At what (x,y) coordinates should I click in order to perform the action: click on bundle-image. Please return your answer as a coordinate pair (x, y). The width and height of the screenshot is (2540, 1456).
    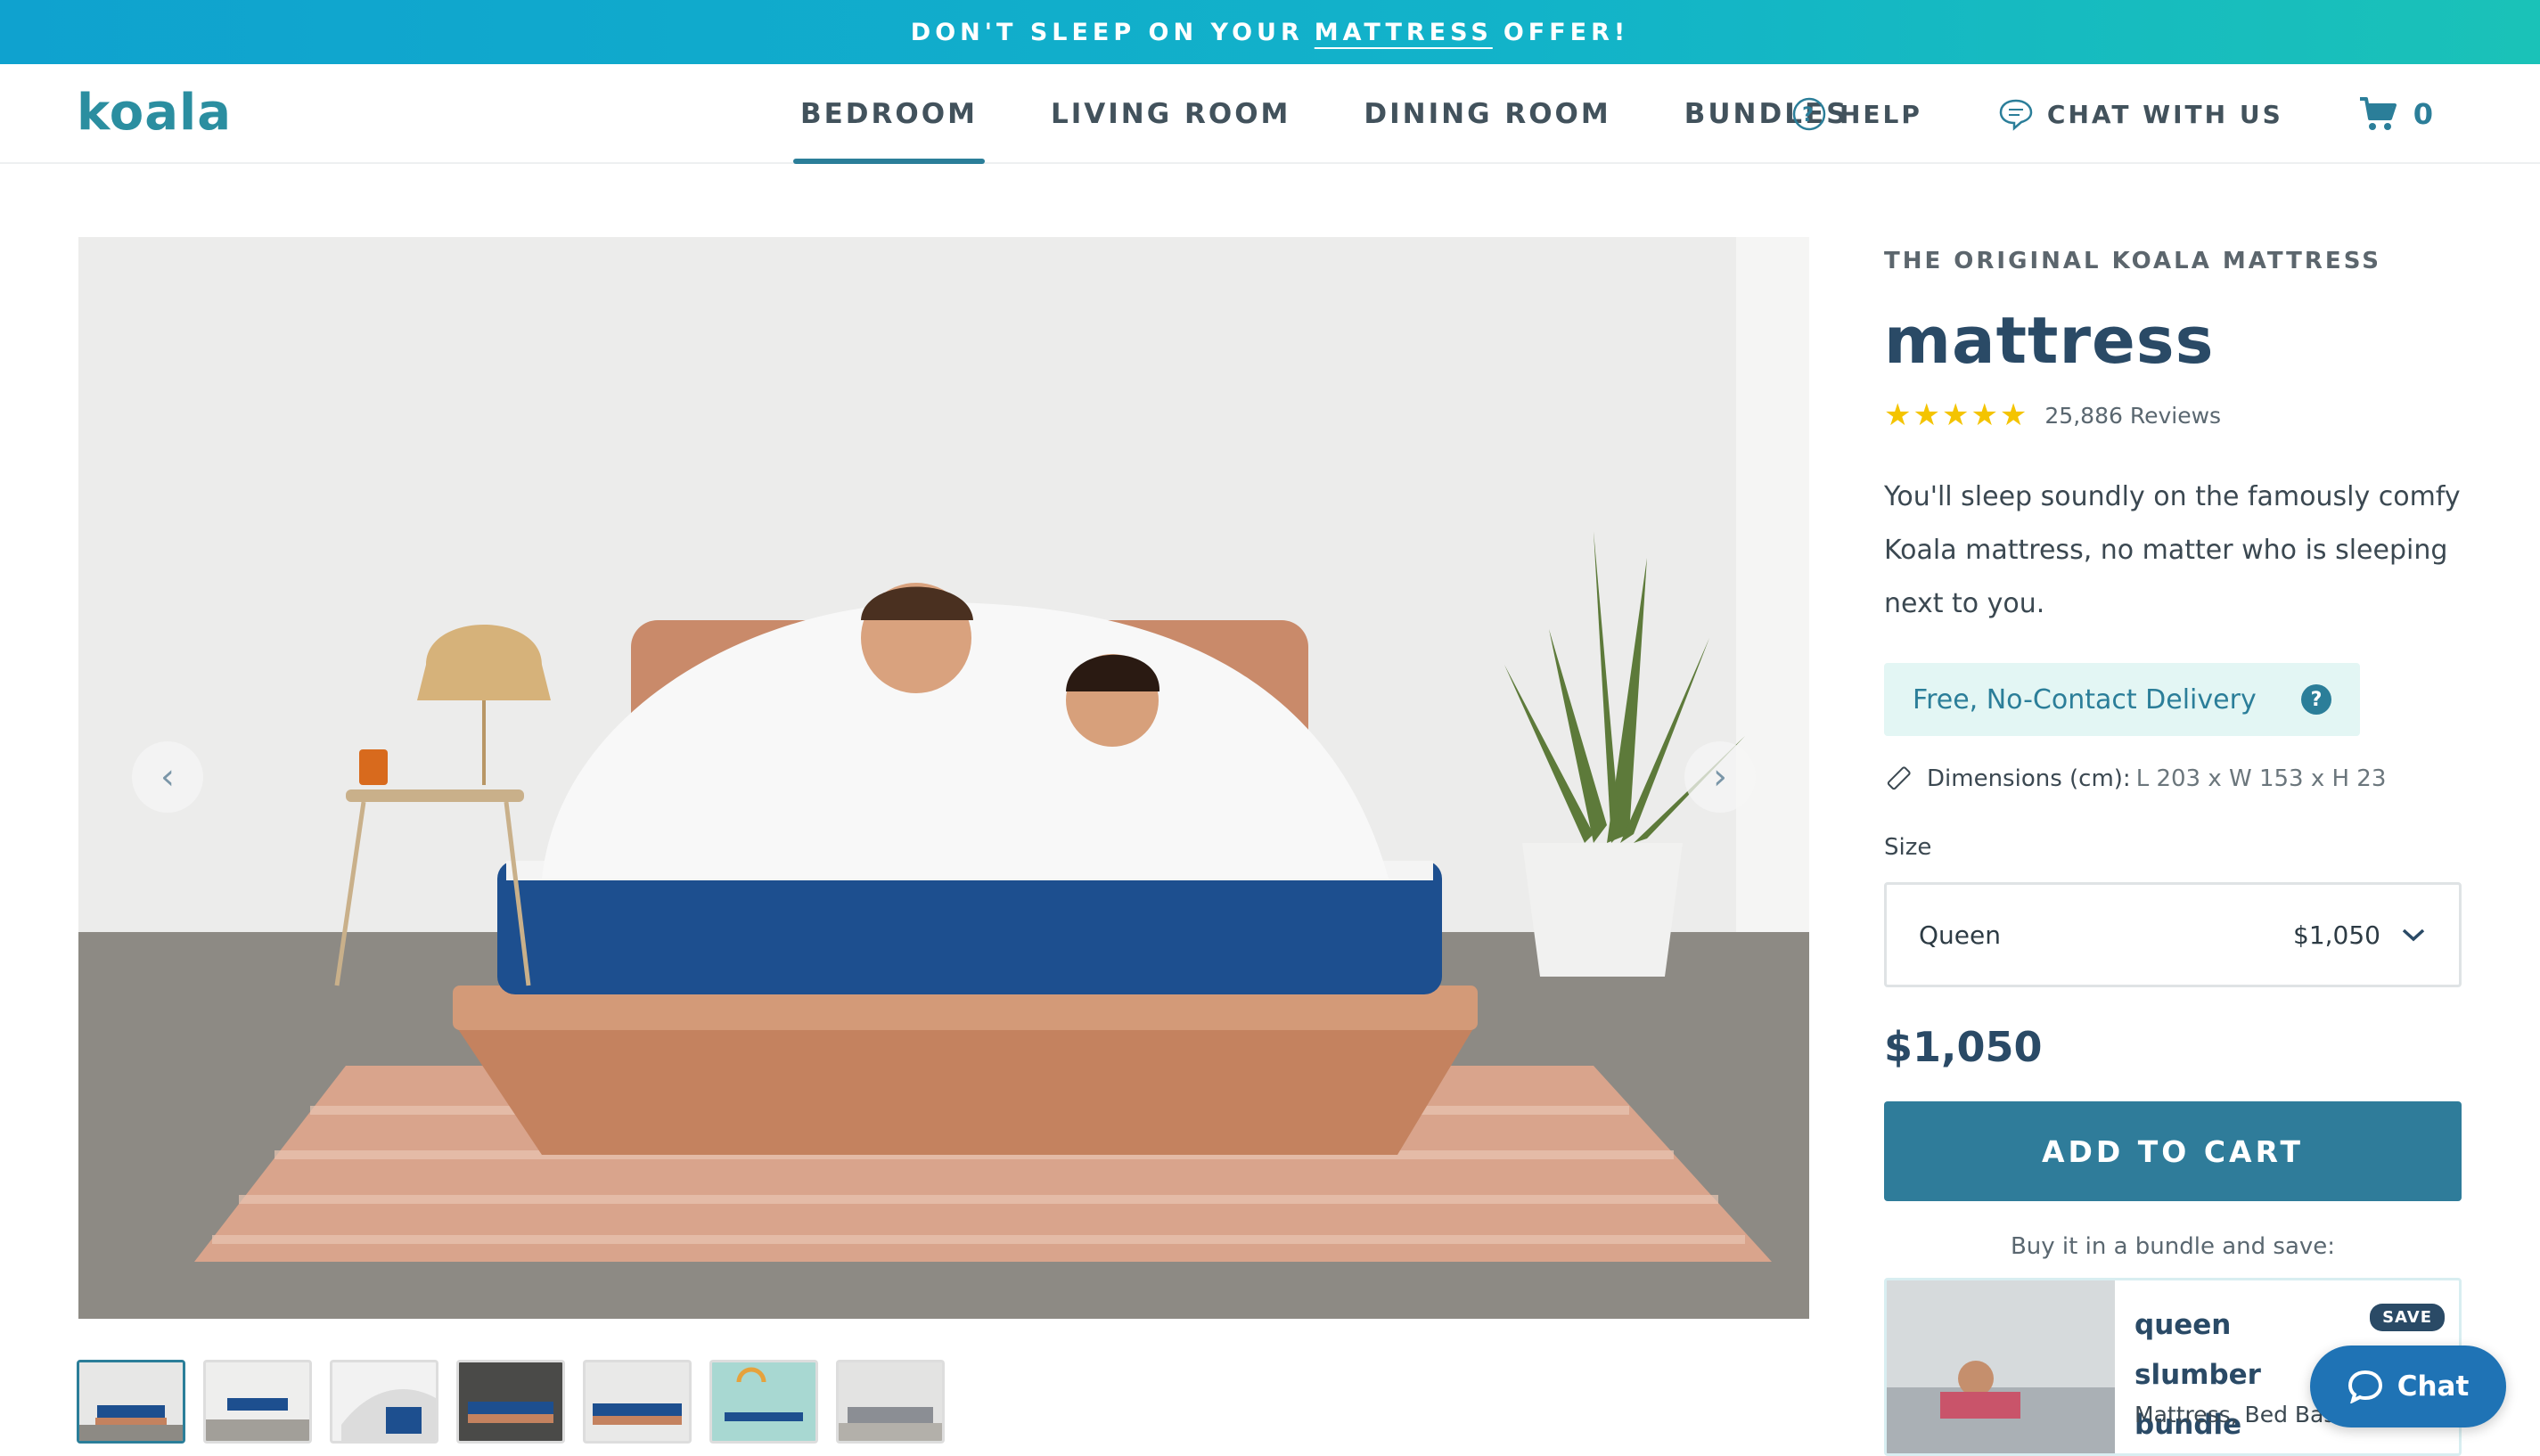
    Looking at the image, I should click on (2001, 1367).